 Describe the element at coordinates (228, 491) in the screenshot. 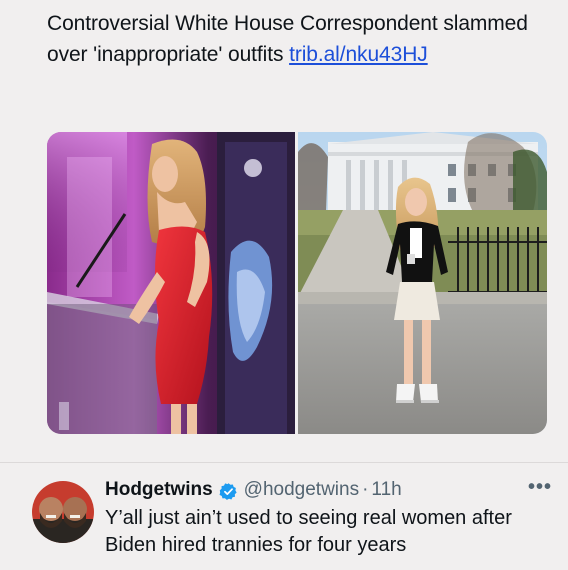

I see `verified-badge-icon` at that location.